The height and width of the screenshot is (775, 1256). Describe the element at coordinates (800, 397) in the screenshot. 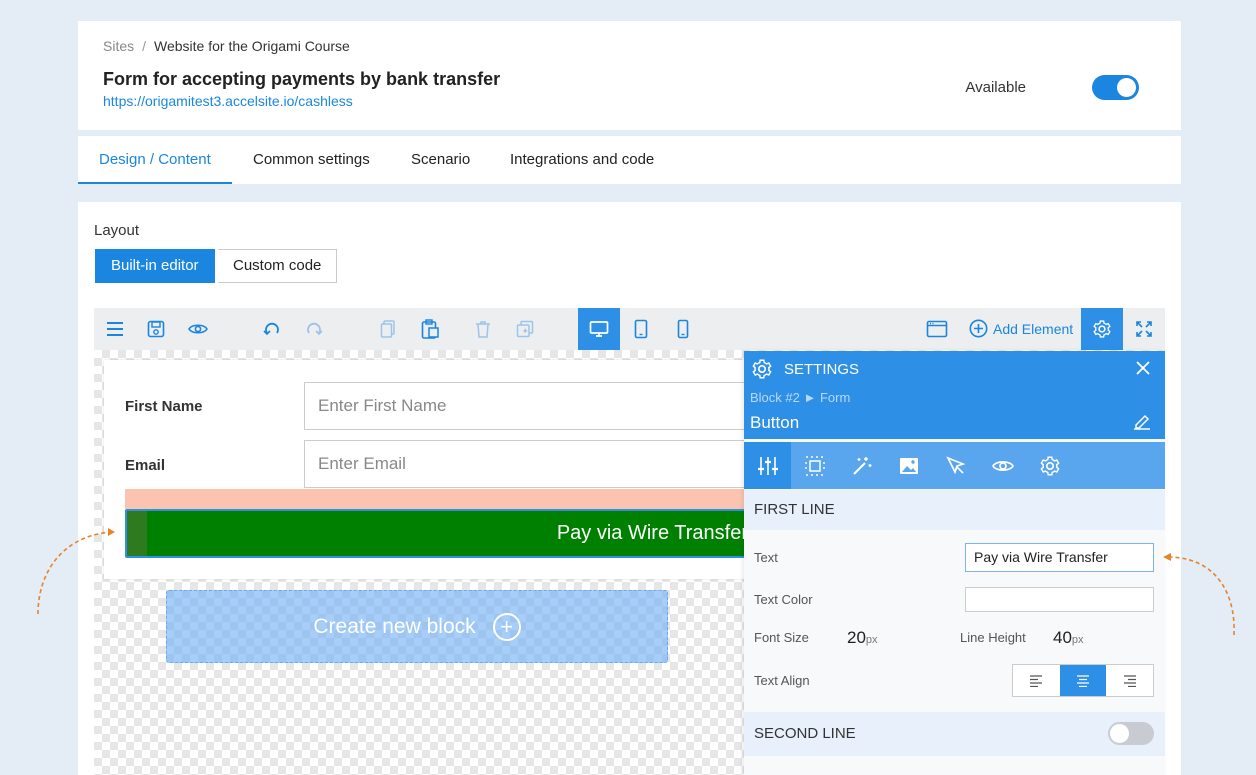

I see `settings-breadcrumb: Block #2 ► Form` at that location.